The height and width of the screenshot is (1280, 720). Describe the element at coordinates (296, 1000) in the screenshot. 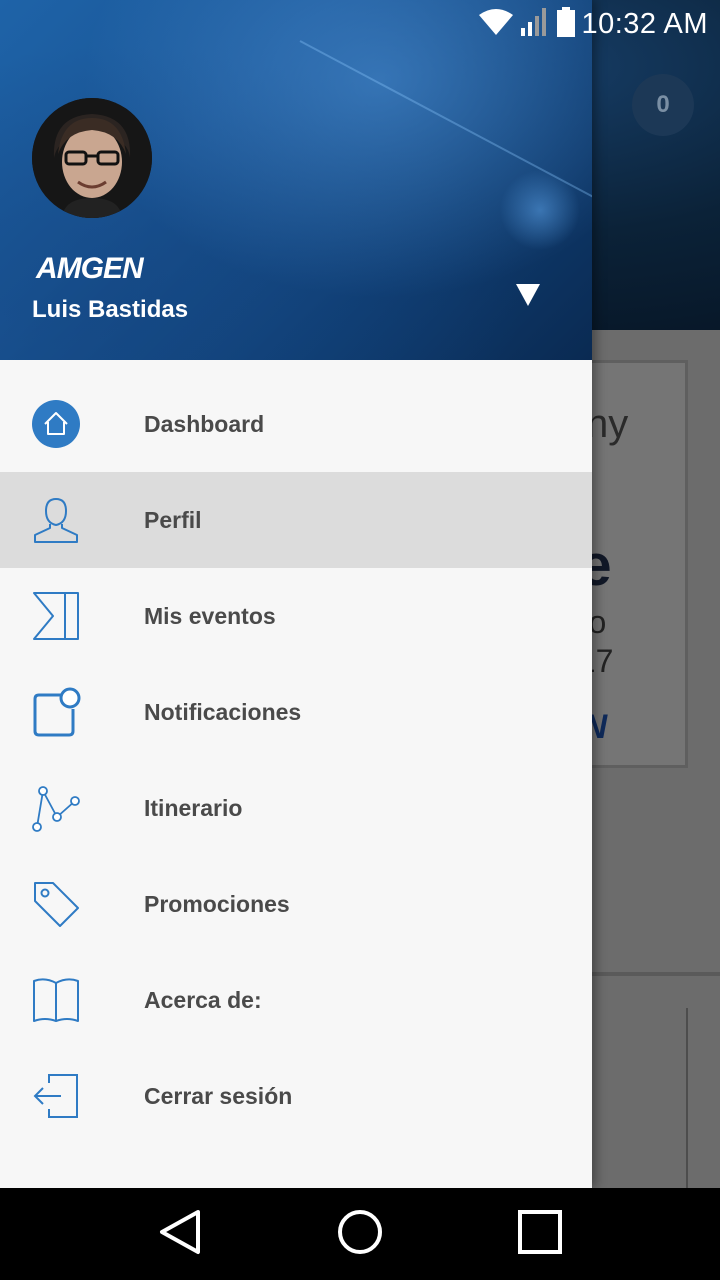

I see `menu-item-acerca-de: Acerca de:` at that location.